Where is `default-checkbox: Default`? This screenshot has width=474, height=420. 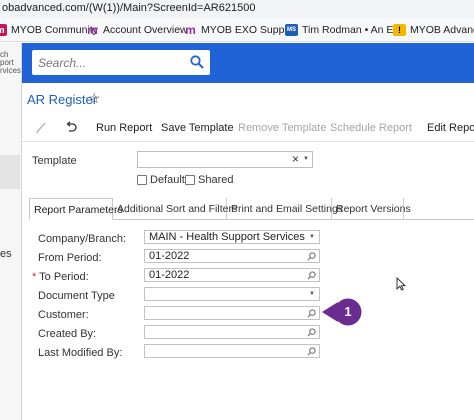
default-checkbox: Default is located at coordinates (161, 180).